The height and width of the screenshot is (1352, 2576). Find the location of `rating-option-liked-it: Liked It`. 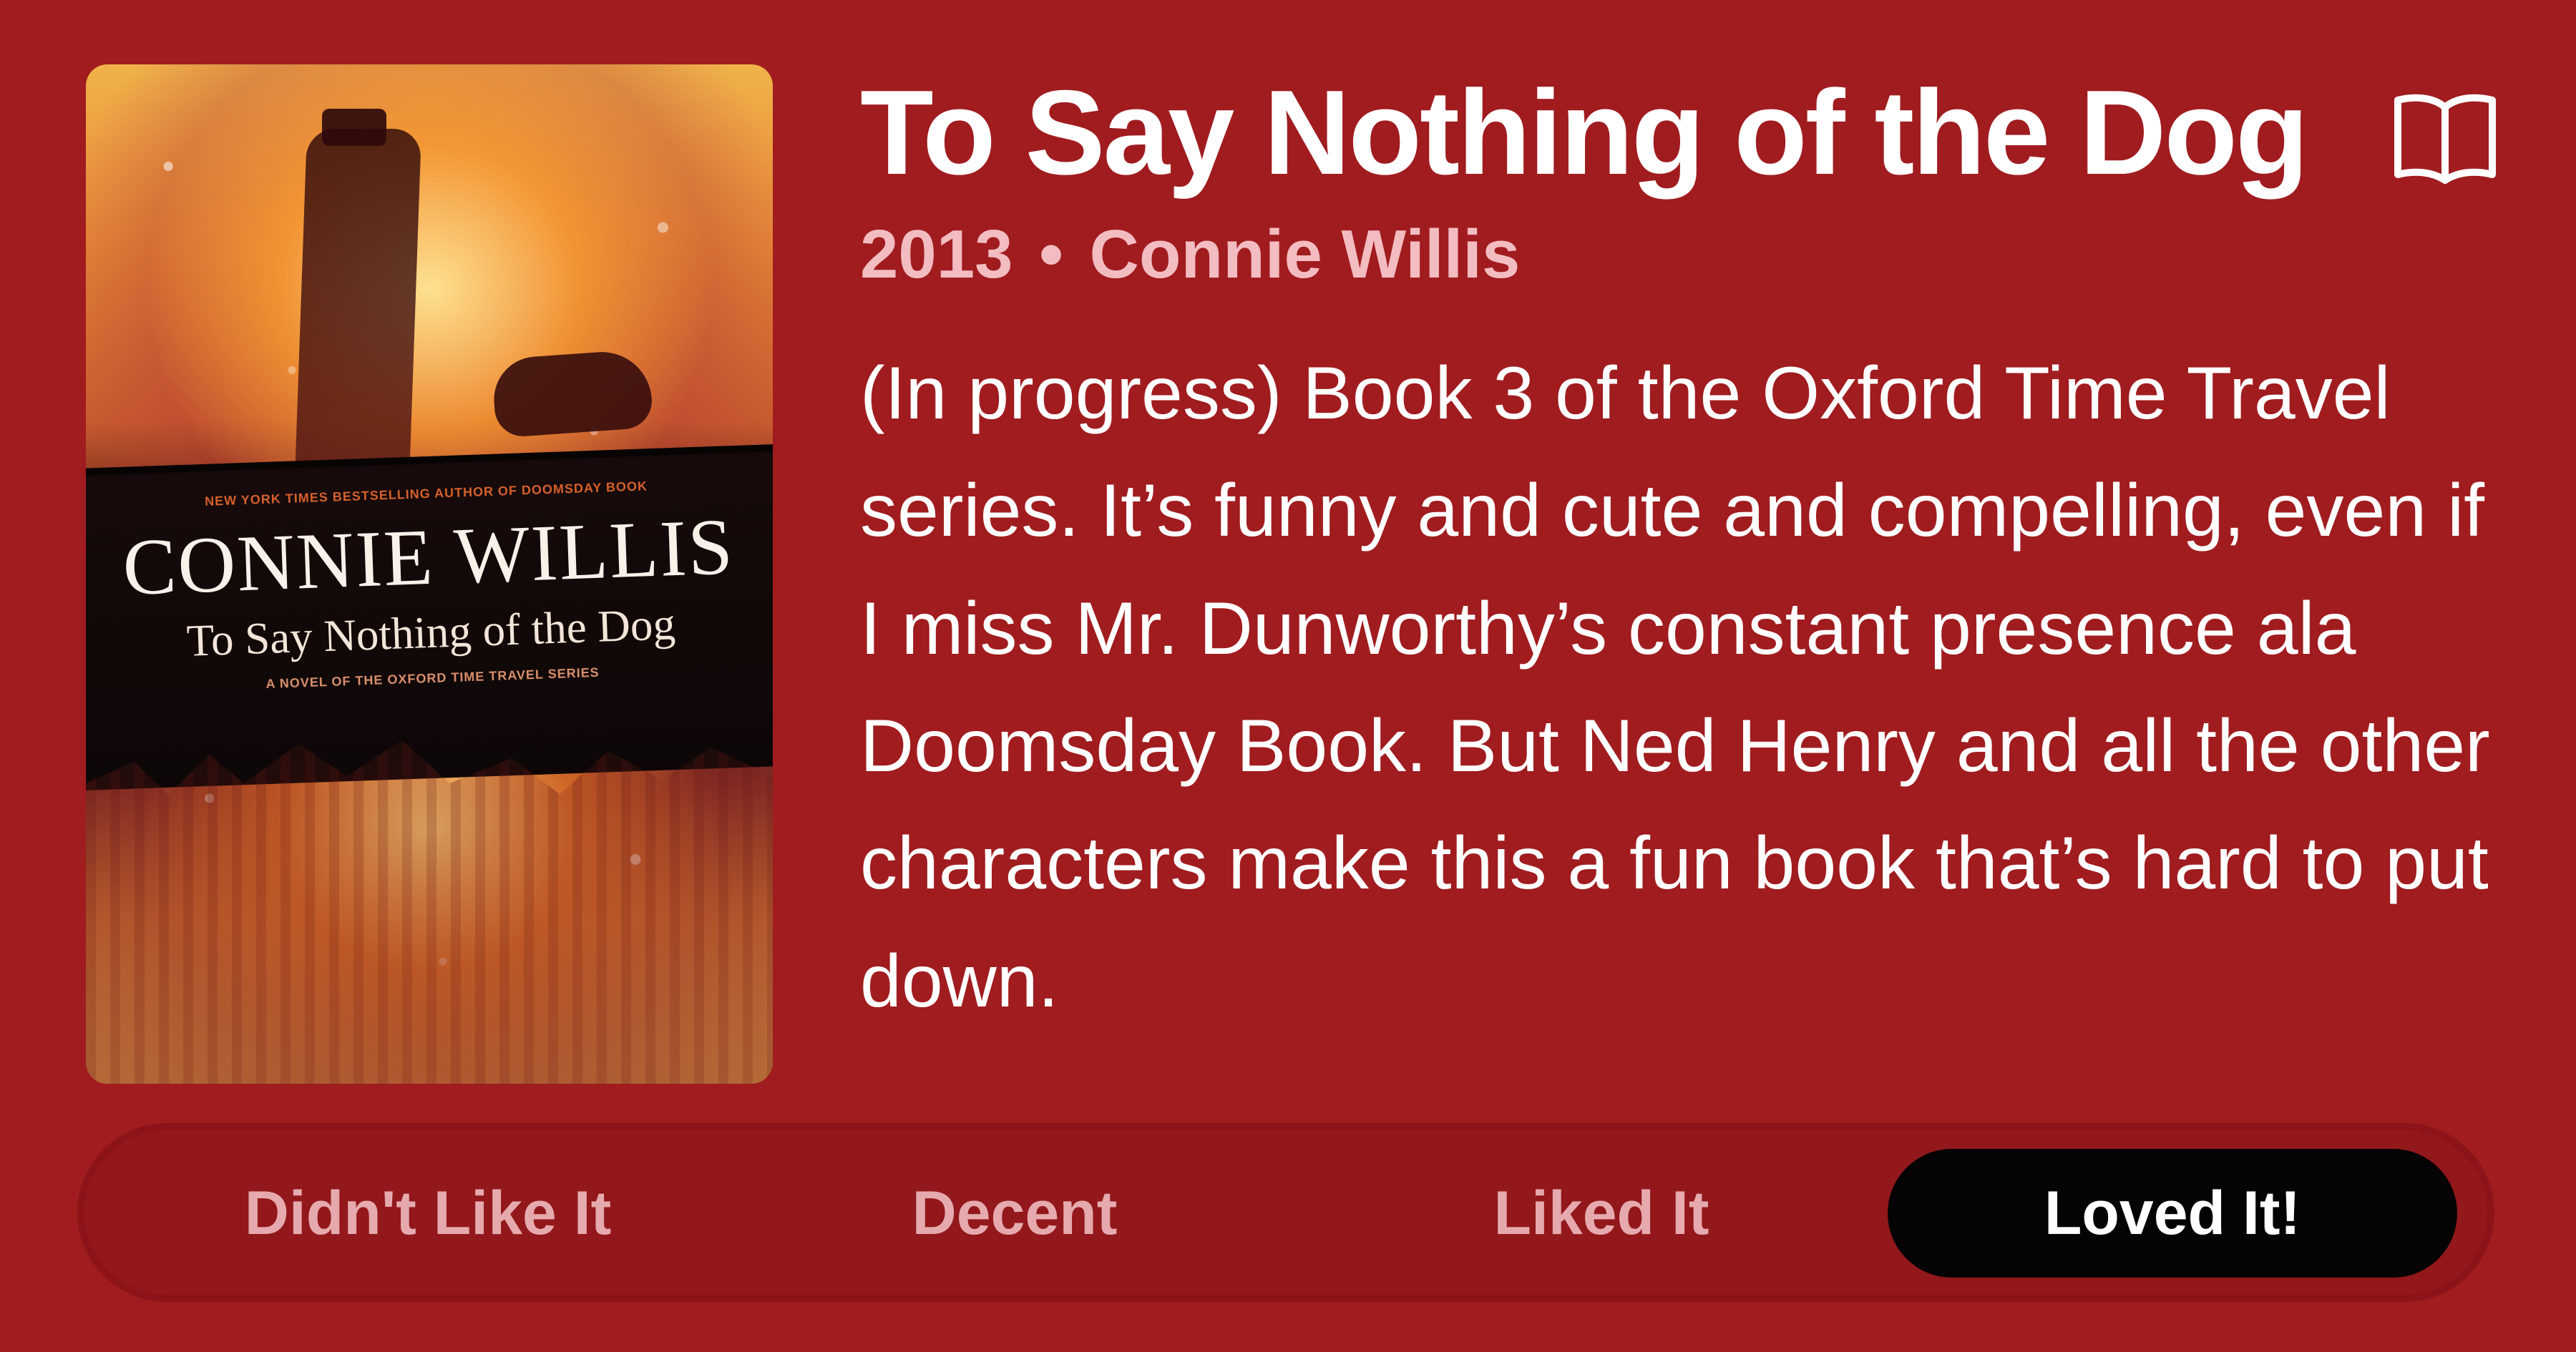

rating-option-liked-it: Liked It is located at coordinates (1601, 1214).